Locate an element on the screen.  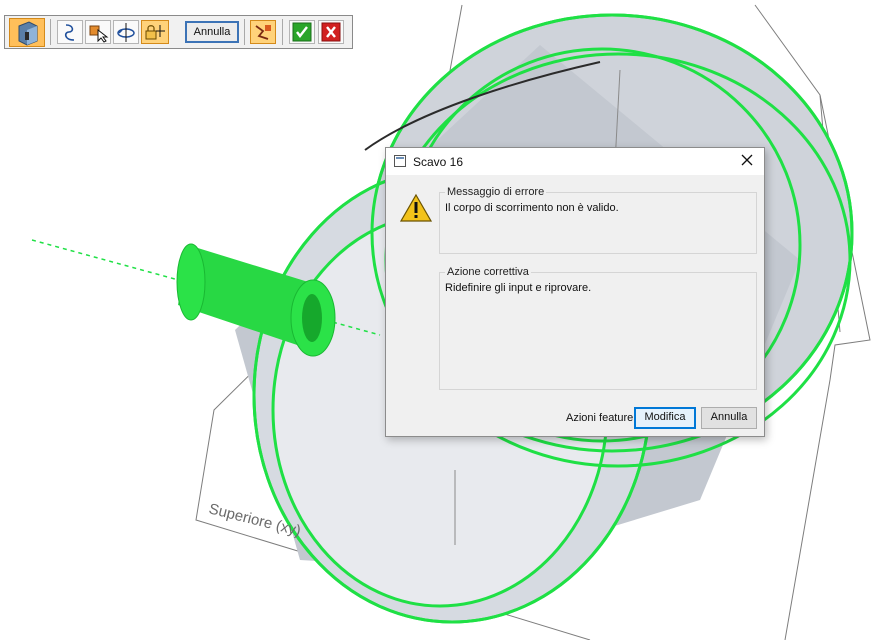
fix-caption: Azione correttiva is located at coordinates (488, 272).